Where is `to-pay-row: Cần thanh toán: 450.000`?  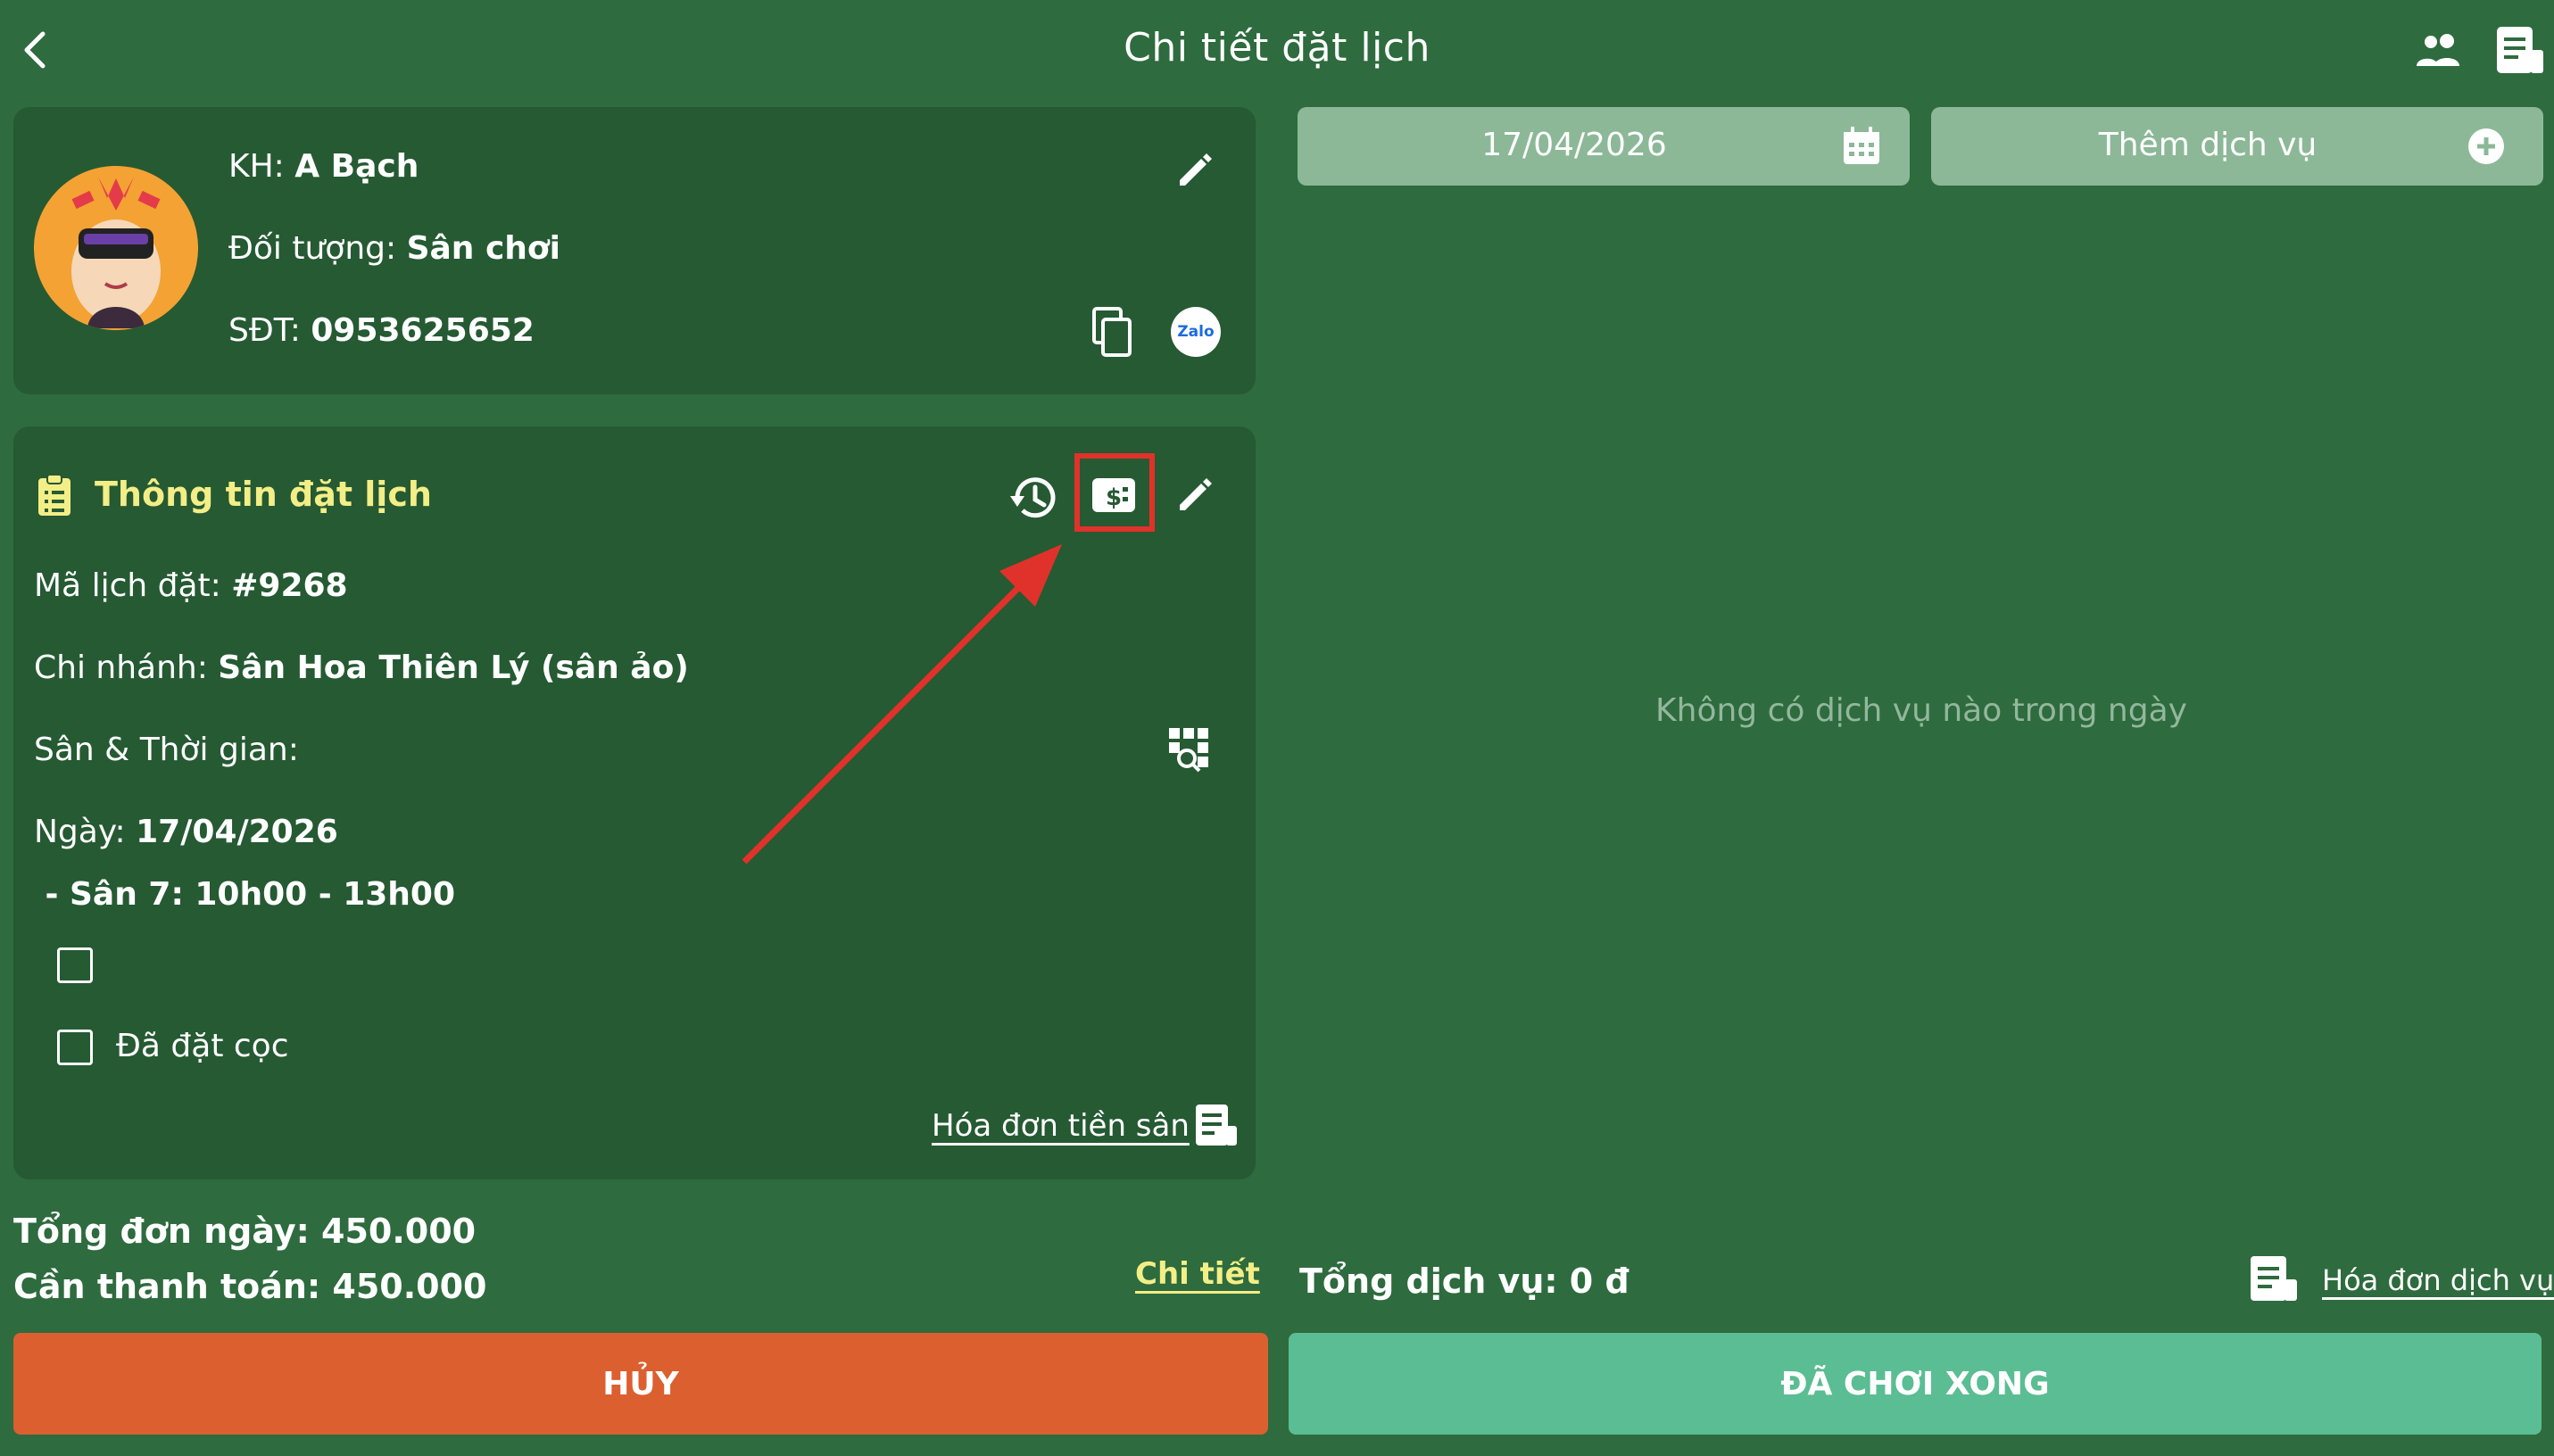 to-pay-row: Cần thanh toán: 450.000 is located at coordinates (249, 1287).